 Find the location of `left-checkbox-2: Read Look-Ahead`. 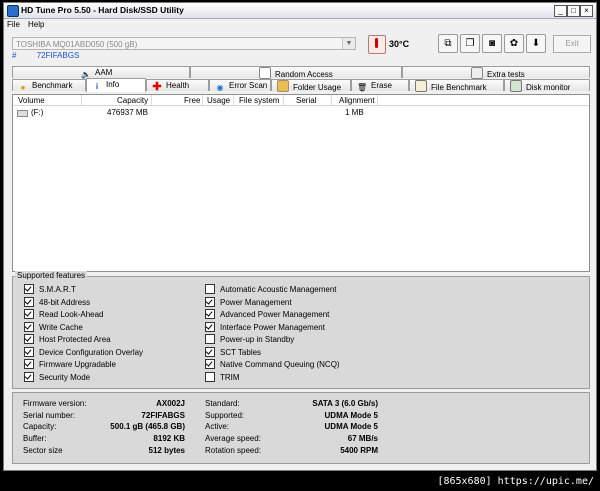

left-checkbox-2: Read Look-Ahead is located at coordinates (64, 314).